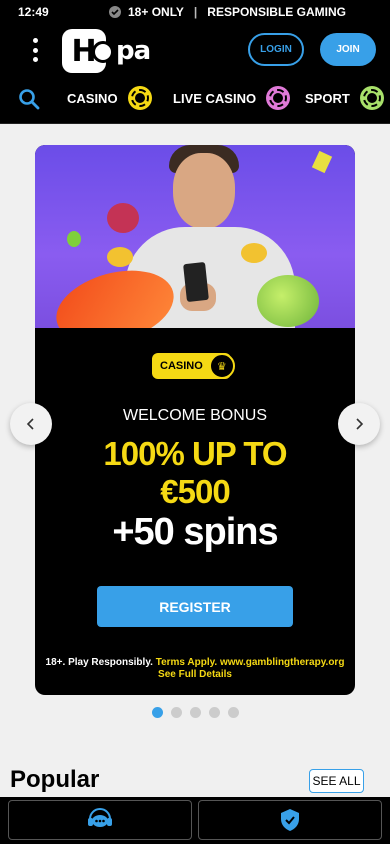 This screenshot has width=390, height=844. I want to click on status-notice: 18+ ONLY | RESPONSIBLE GAMING, so click(227, 12).